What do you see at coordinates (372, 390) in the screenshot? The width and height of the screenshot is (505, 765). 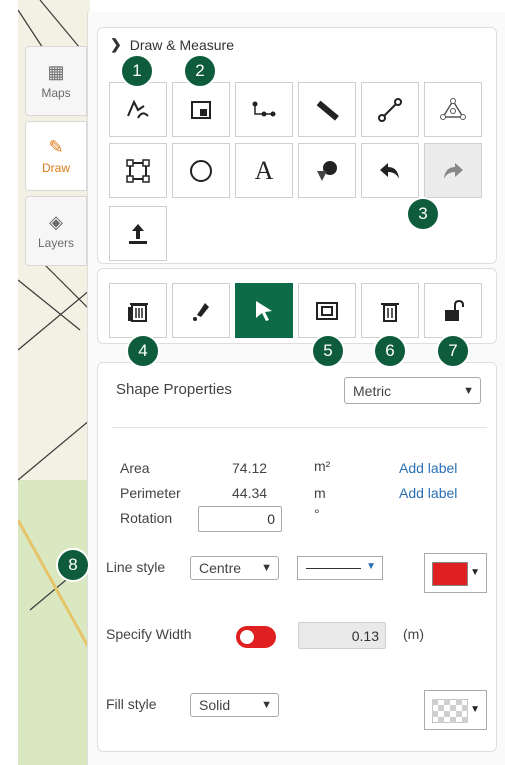 I see `units-select-value: Metric` at bounding box center [372, 390].